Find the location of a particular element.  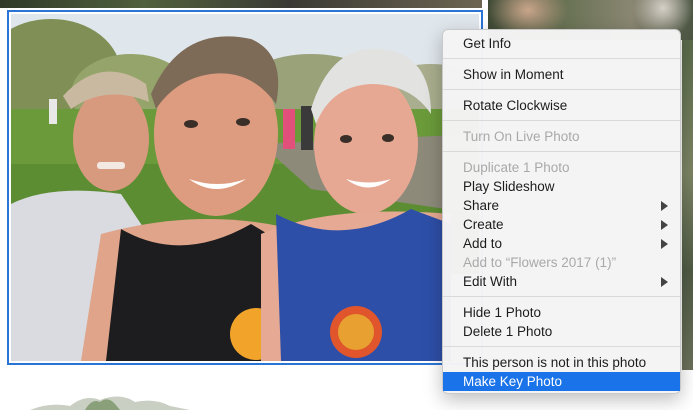

menu-item-edit-with: Edit With is located at coordinates (561, 281).